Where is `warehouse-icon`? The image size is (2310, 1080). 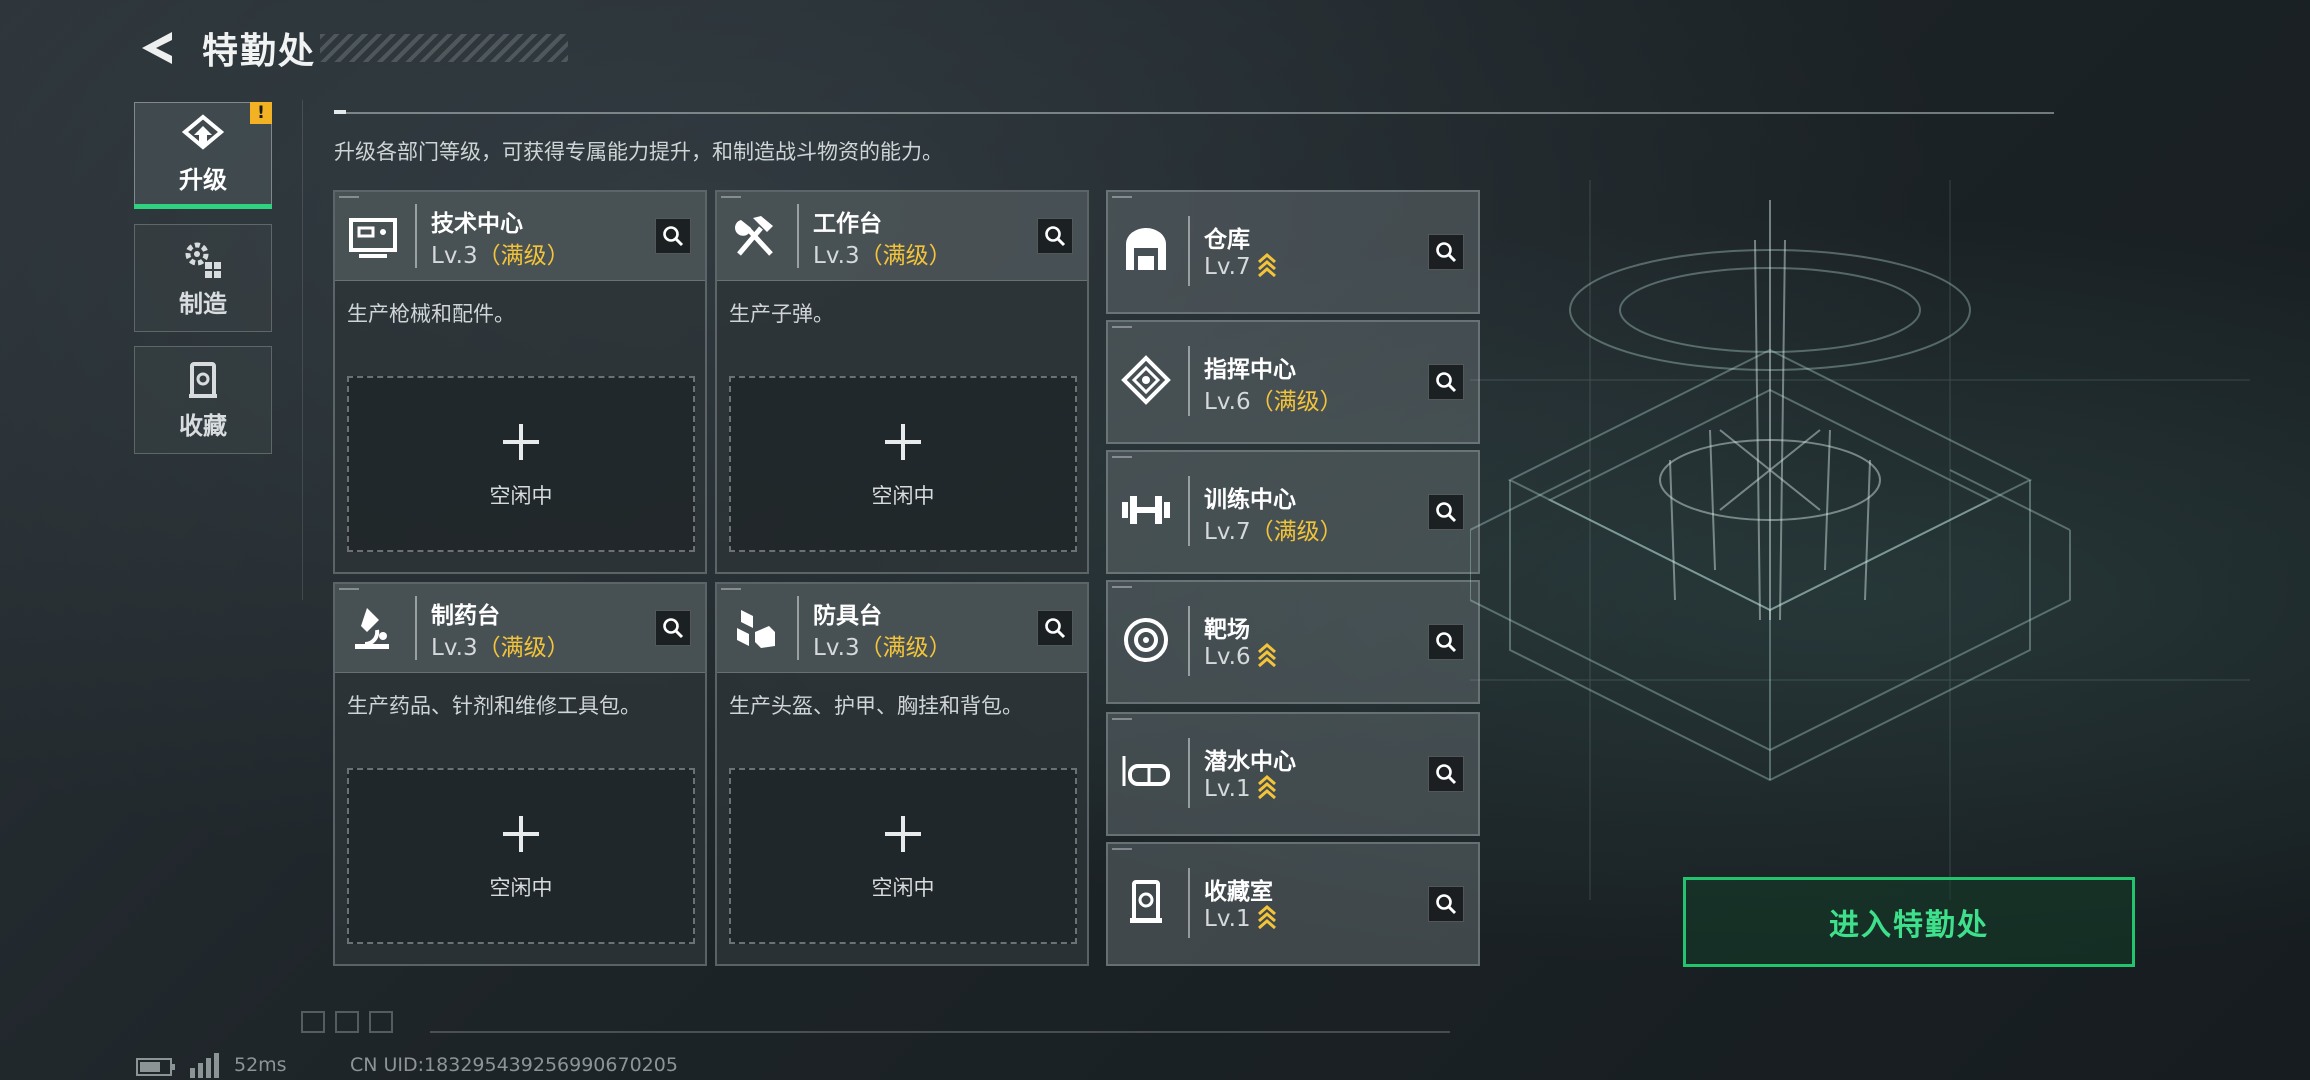 warehouse-icon is located at coordinates (1146, 249).